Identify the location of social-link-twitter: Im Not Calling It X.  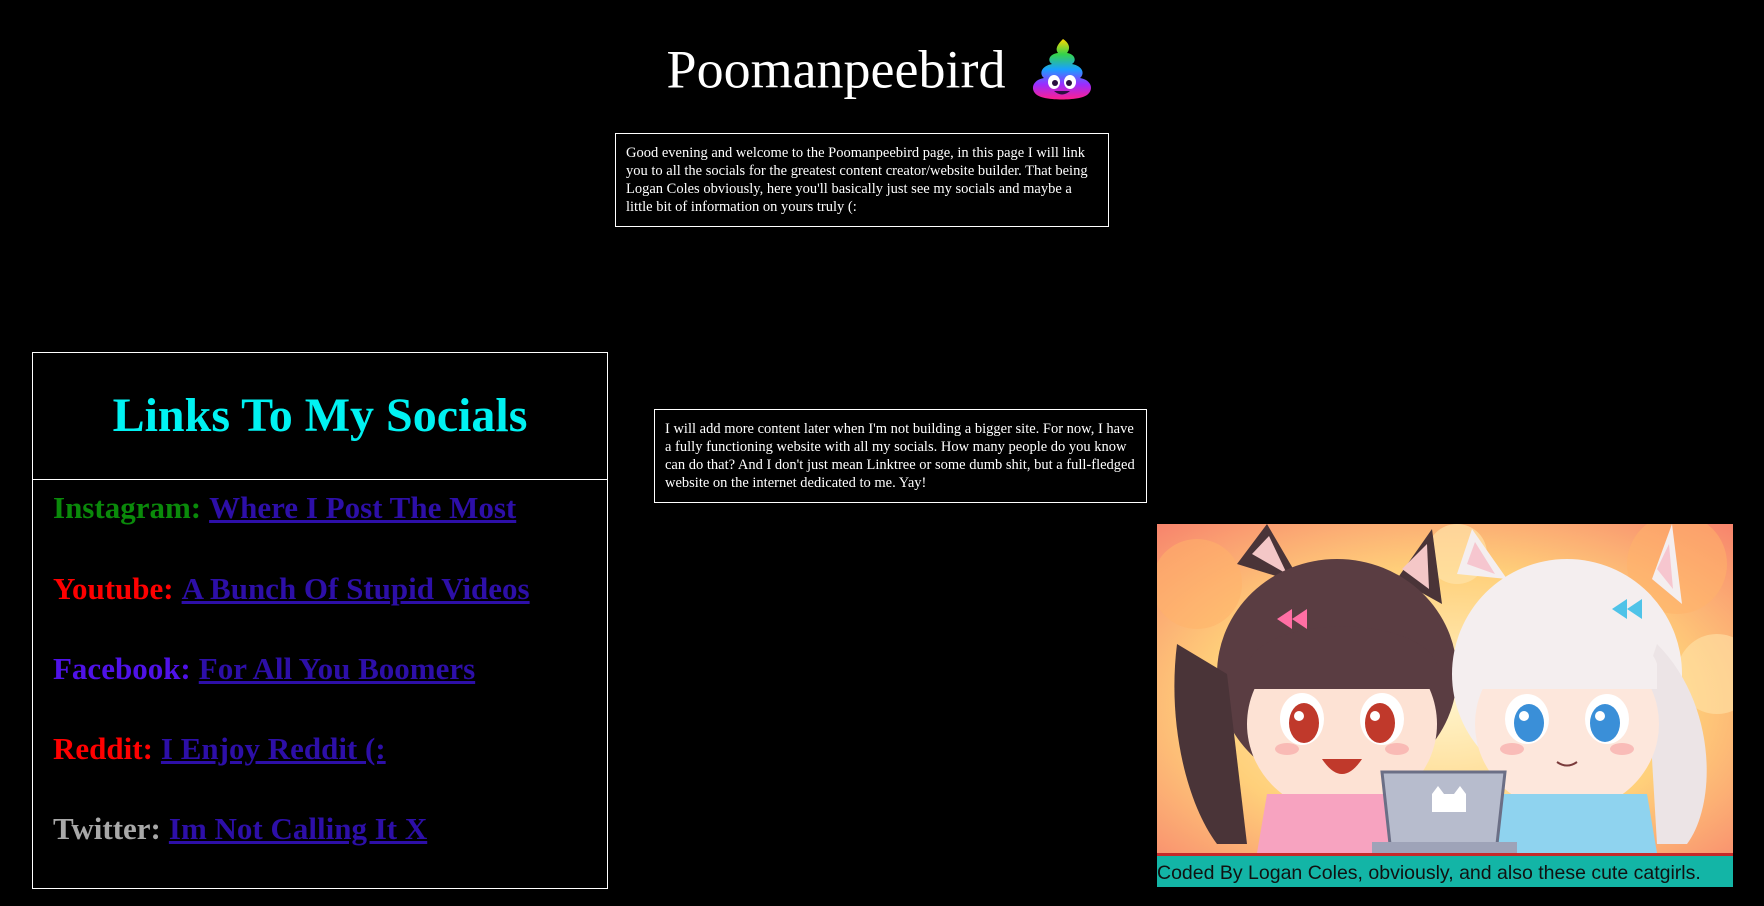
(298, 828).